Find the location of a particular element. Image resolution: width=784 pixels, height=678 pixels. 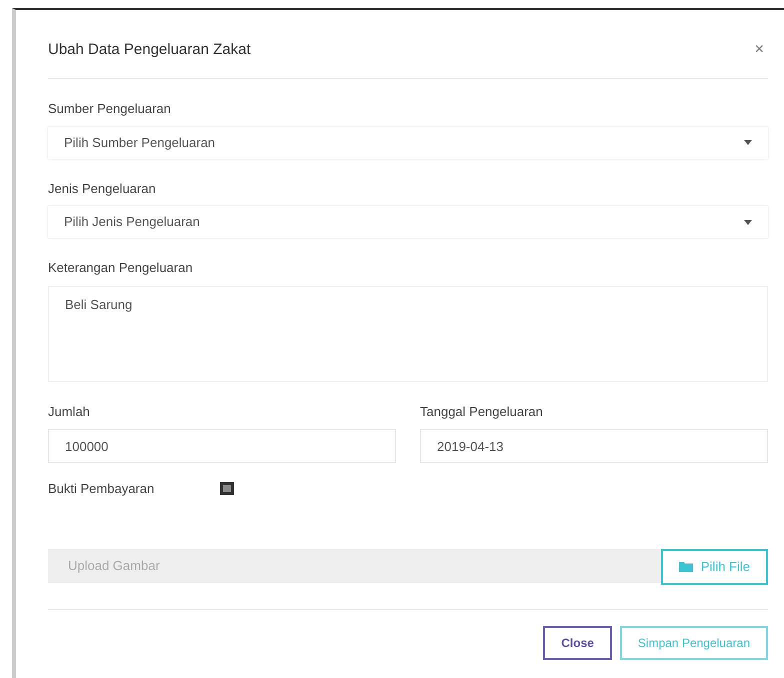

select-field: Pilih Jenis Pengeluaran is located at coordinates (408, 222).